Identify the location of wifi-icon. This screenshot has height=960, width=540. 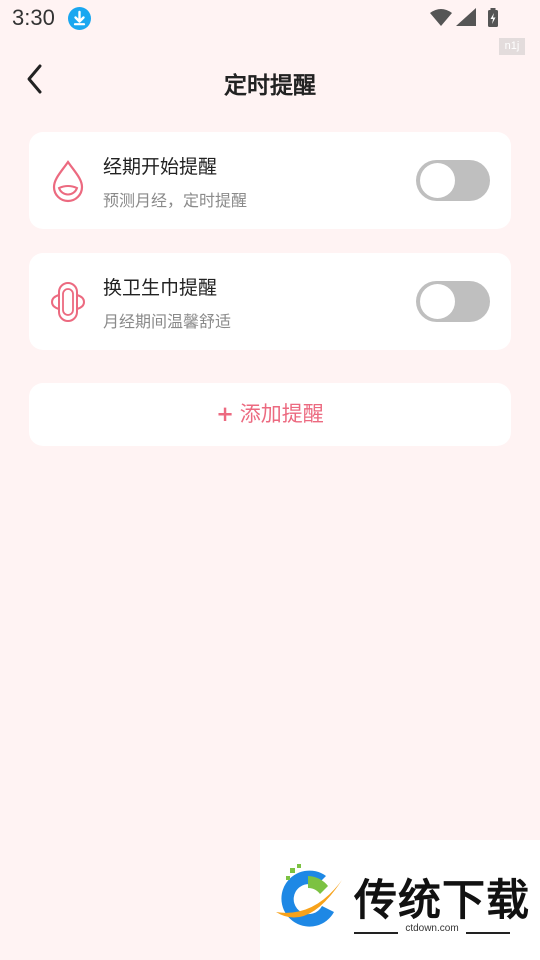
(464, 17).